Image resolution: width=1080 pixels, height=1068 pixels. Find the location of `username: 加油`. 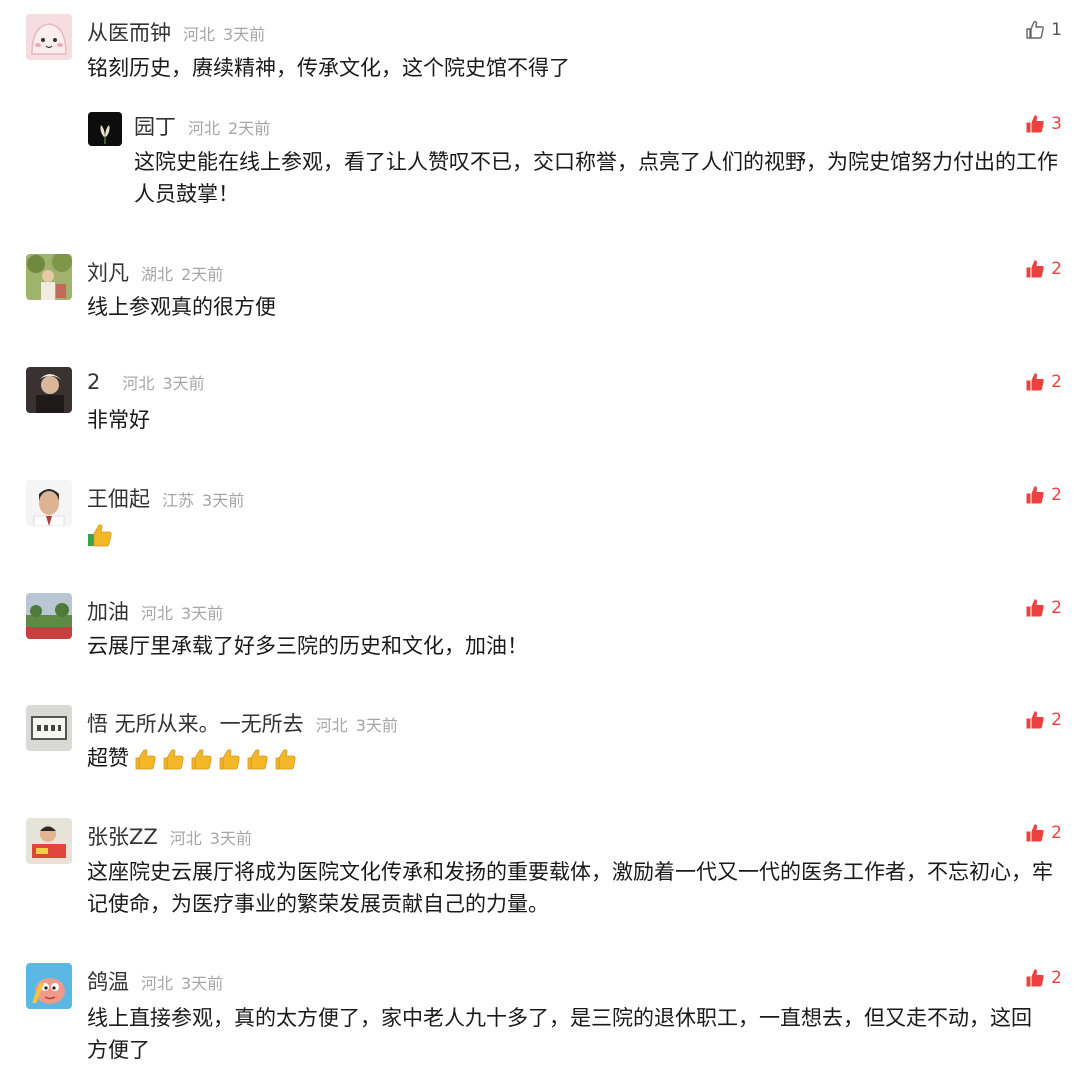

username: 加油 is located at coordinates (108, 611).